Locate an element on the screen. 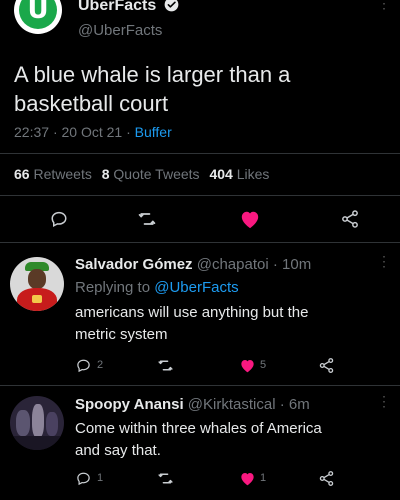 This screenshot has width=400, height=500. quotes-label: Quote Tweets is located at coordinates (156, 174).